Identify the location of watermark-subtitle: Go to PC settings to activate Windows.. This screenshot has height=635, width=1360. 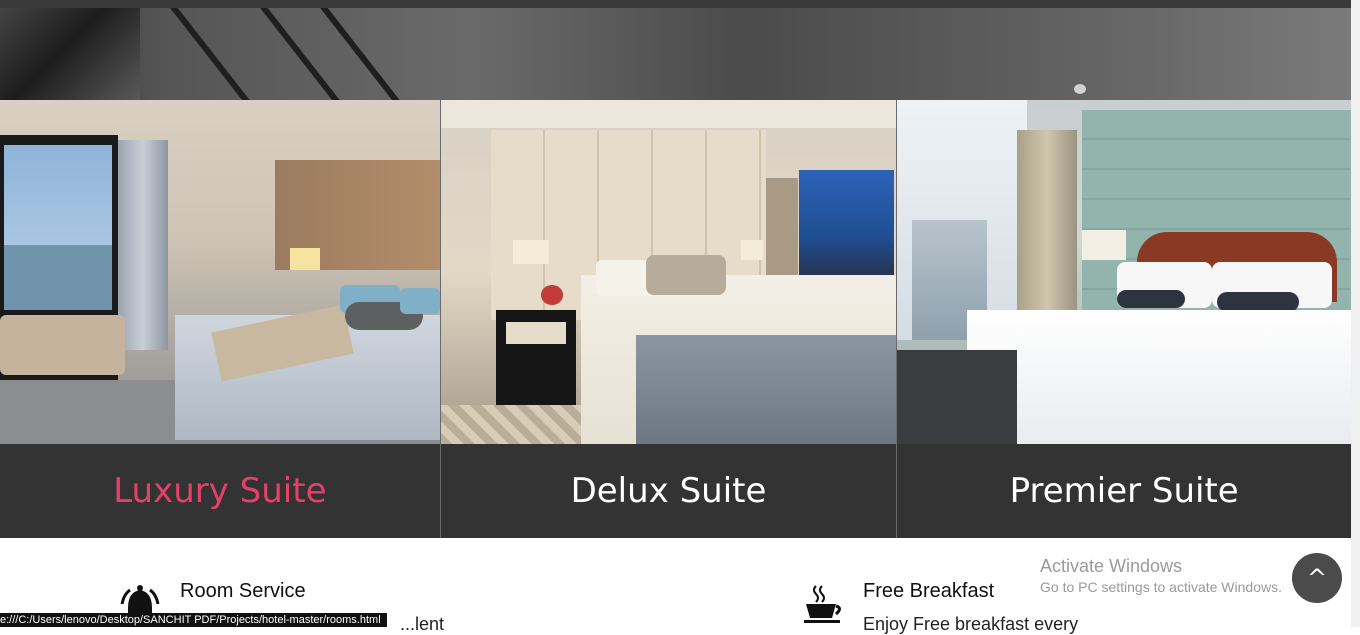
(1161, 587).